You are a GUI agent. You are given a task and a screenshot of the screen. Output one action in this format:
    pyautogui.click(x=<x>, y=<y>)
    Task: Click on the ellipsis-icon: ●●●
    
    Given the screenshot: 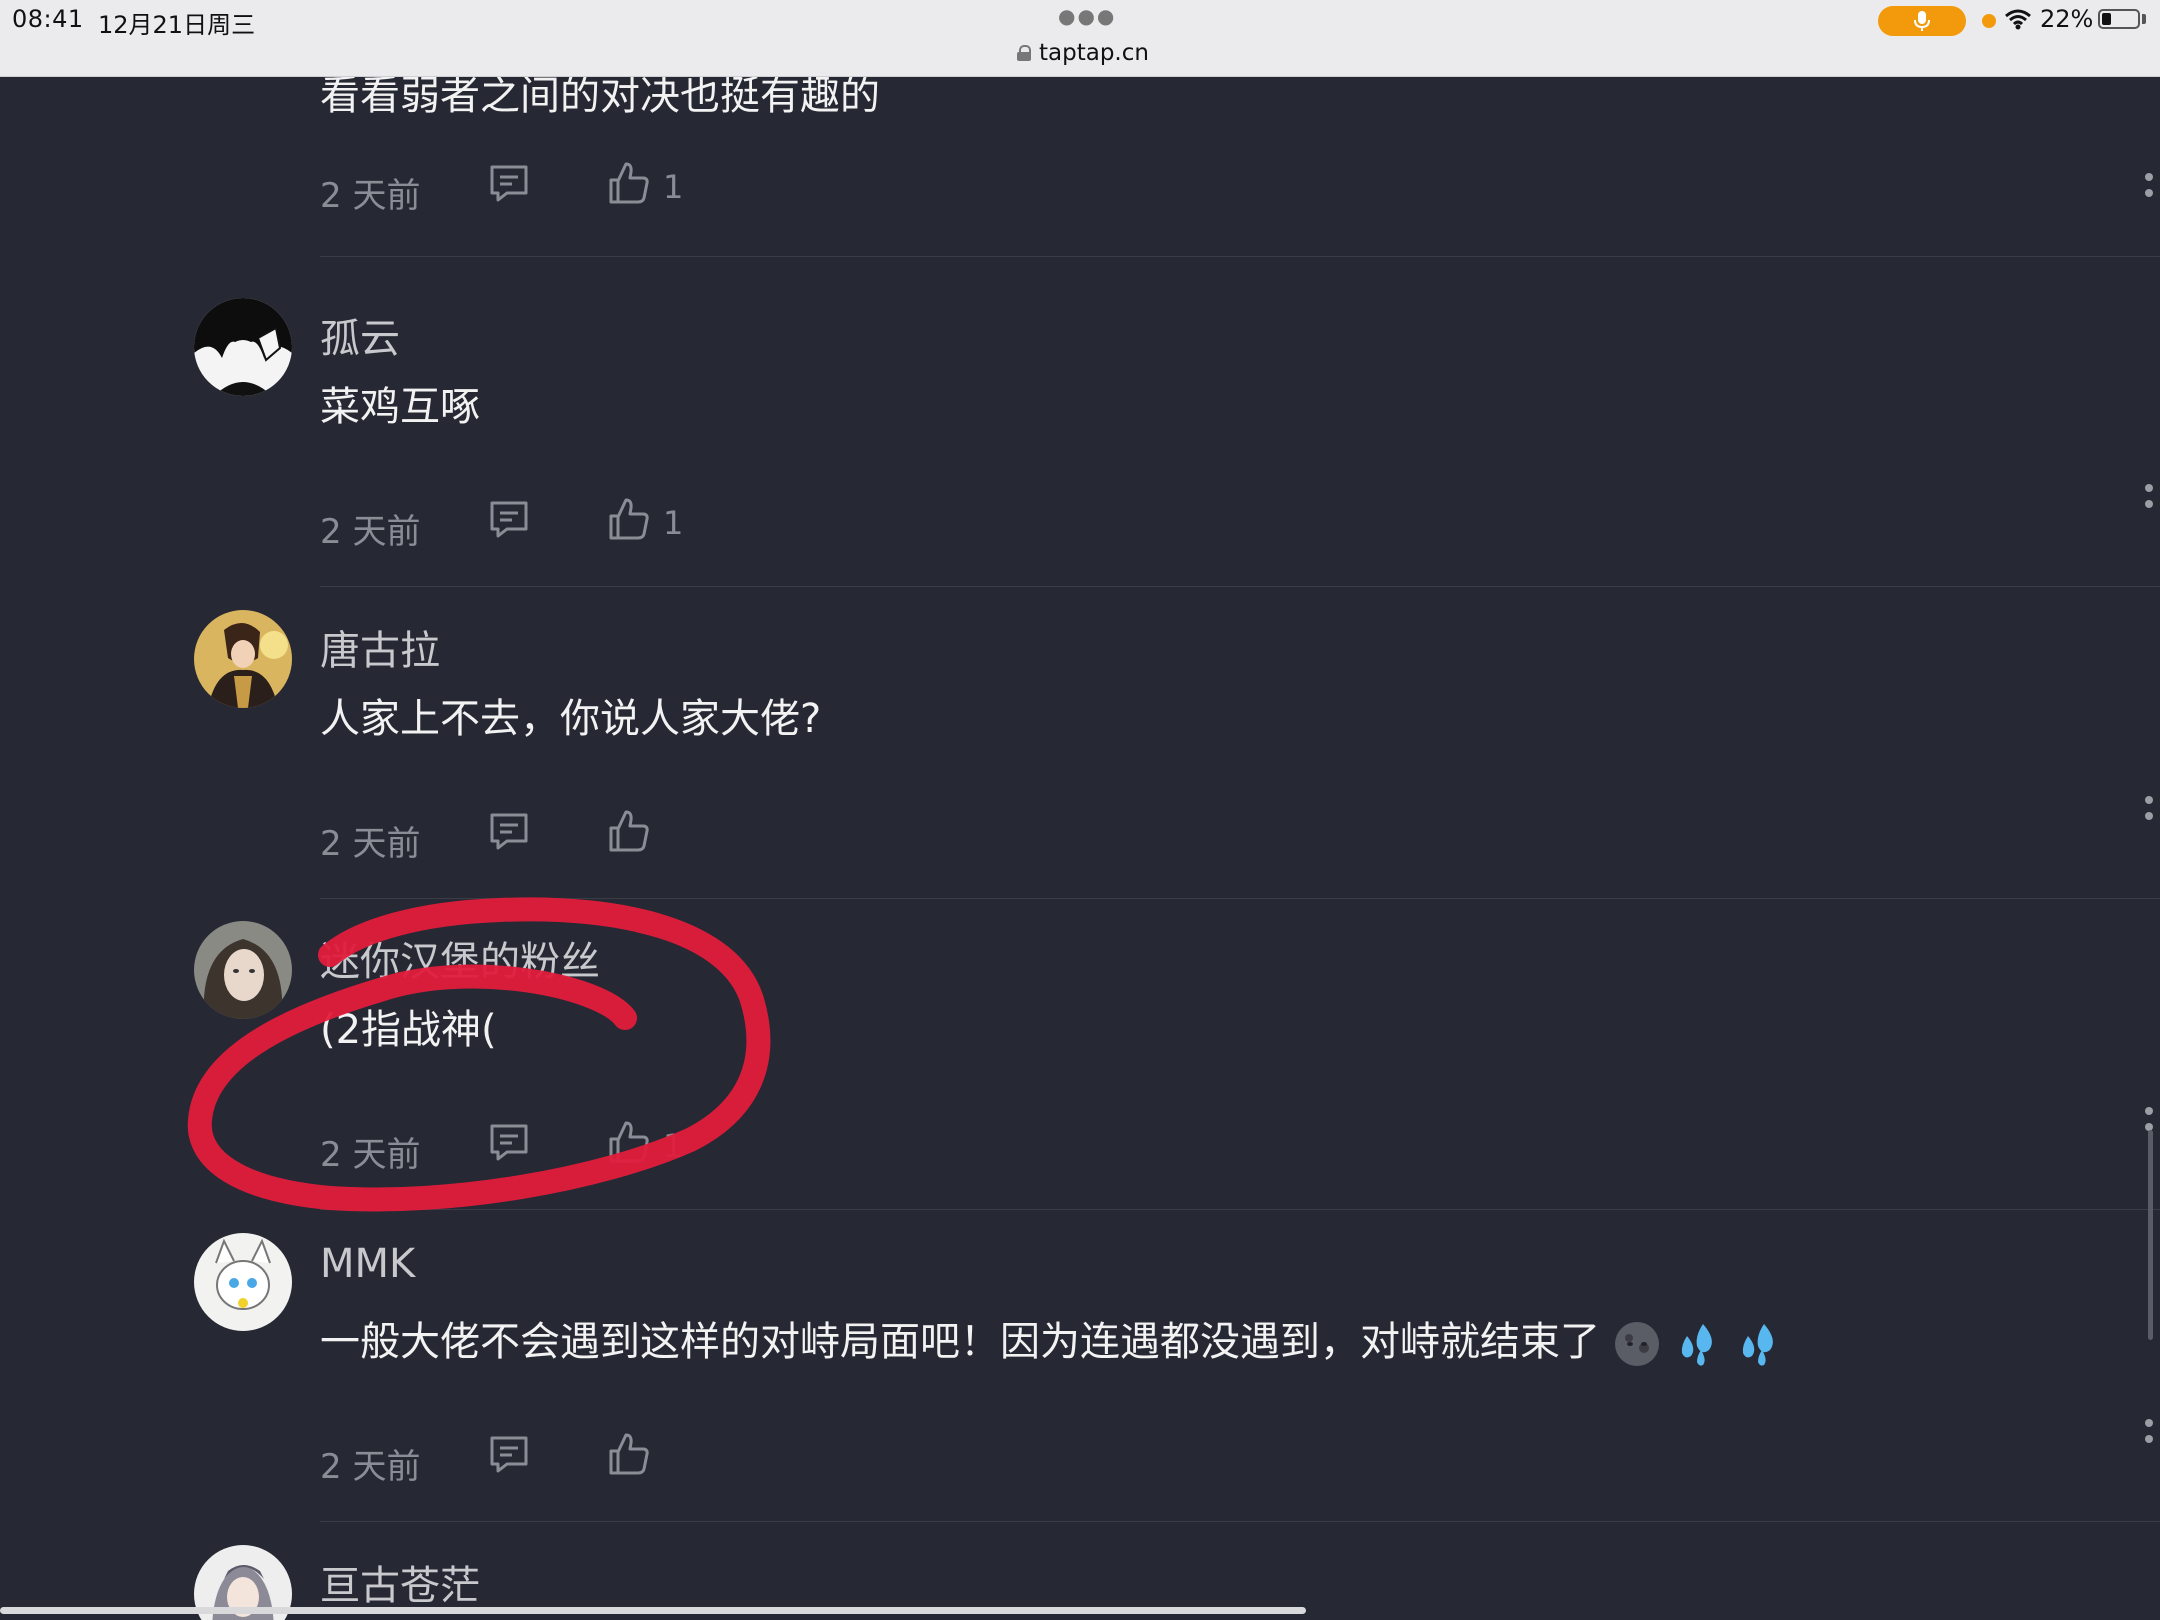 What is the action you would take?
    pyautogui.click(x=1087, y=16)
    